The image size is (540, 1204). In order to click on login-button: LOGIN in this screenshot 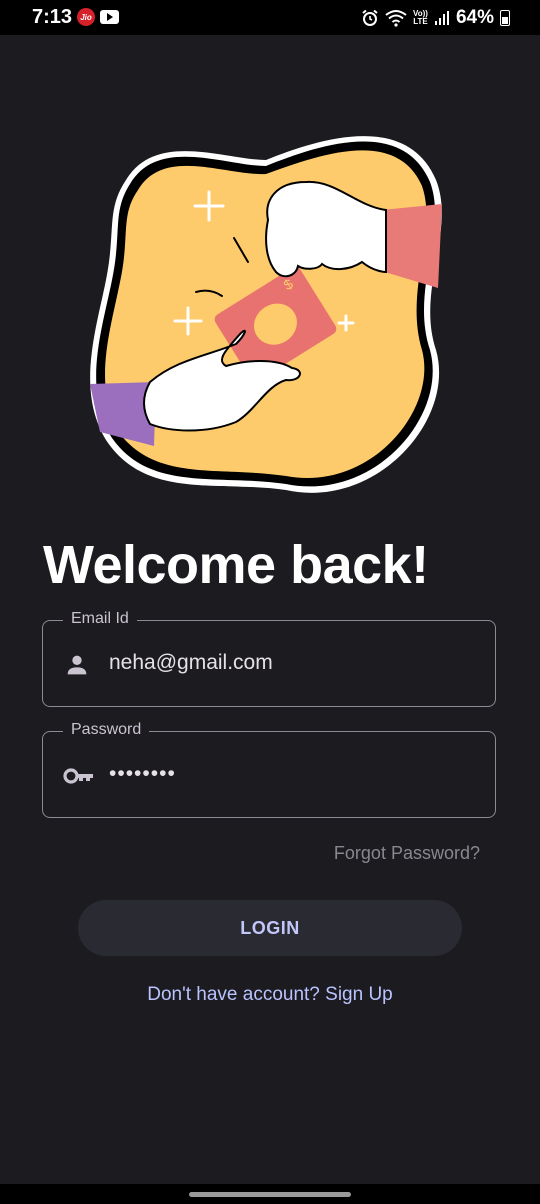, I will do `click(270, 928)`.